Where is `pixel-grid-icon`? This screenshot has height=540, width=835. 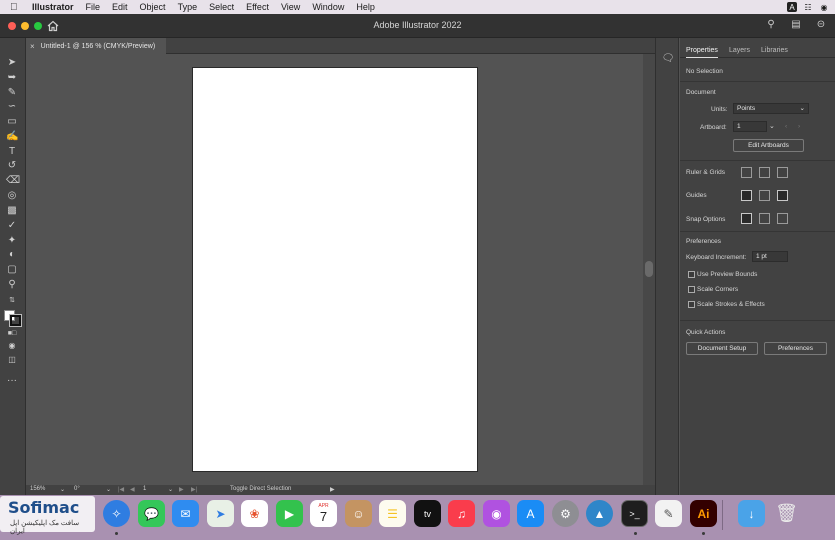
pixel-grid-icon is located at coordinates (782, 172).